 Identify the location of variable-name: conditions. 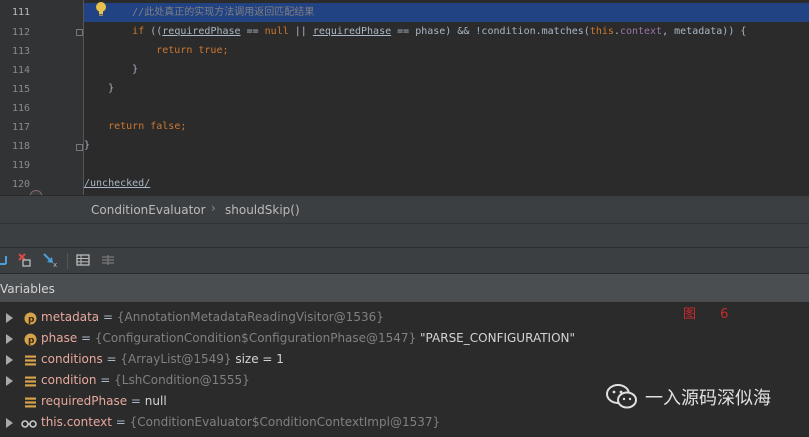
(72, 359).